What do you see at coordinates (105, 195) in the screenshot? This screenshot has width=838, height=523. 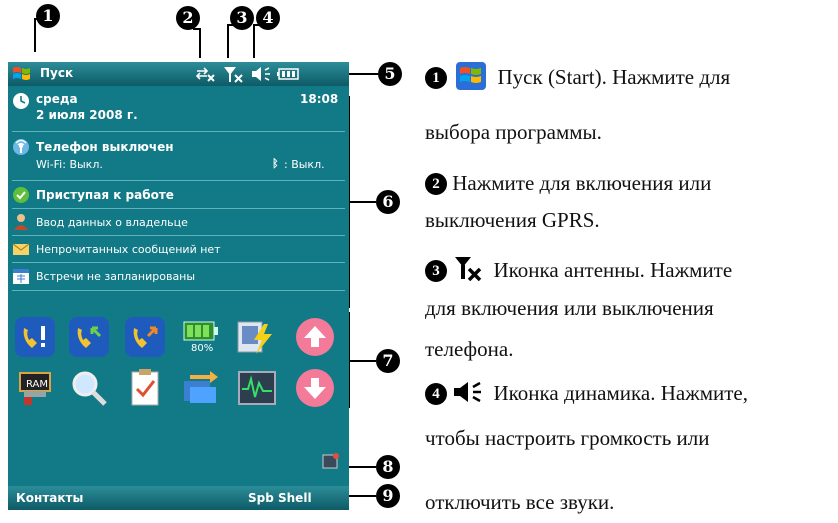 I see `today-item-label: Приступая к работе` at bounding box center [105, 195].